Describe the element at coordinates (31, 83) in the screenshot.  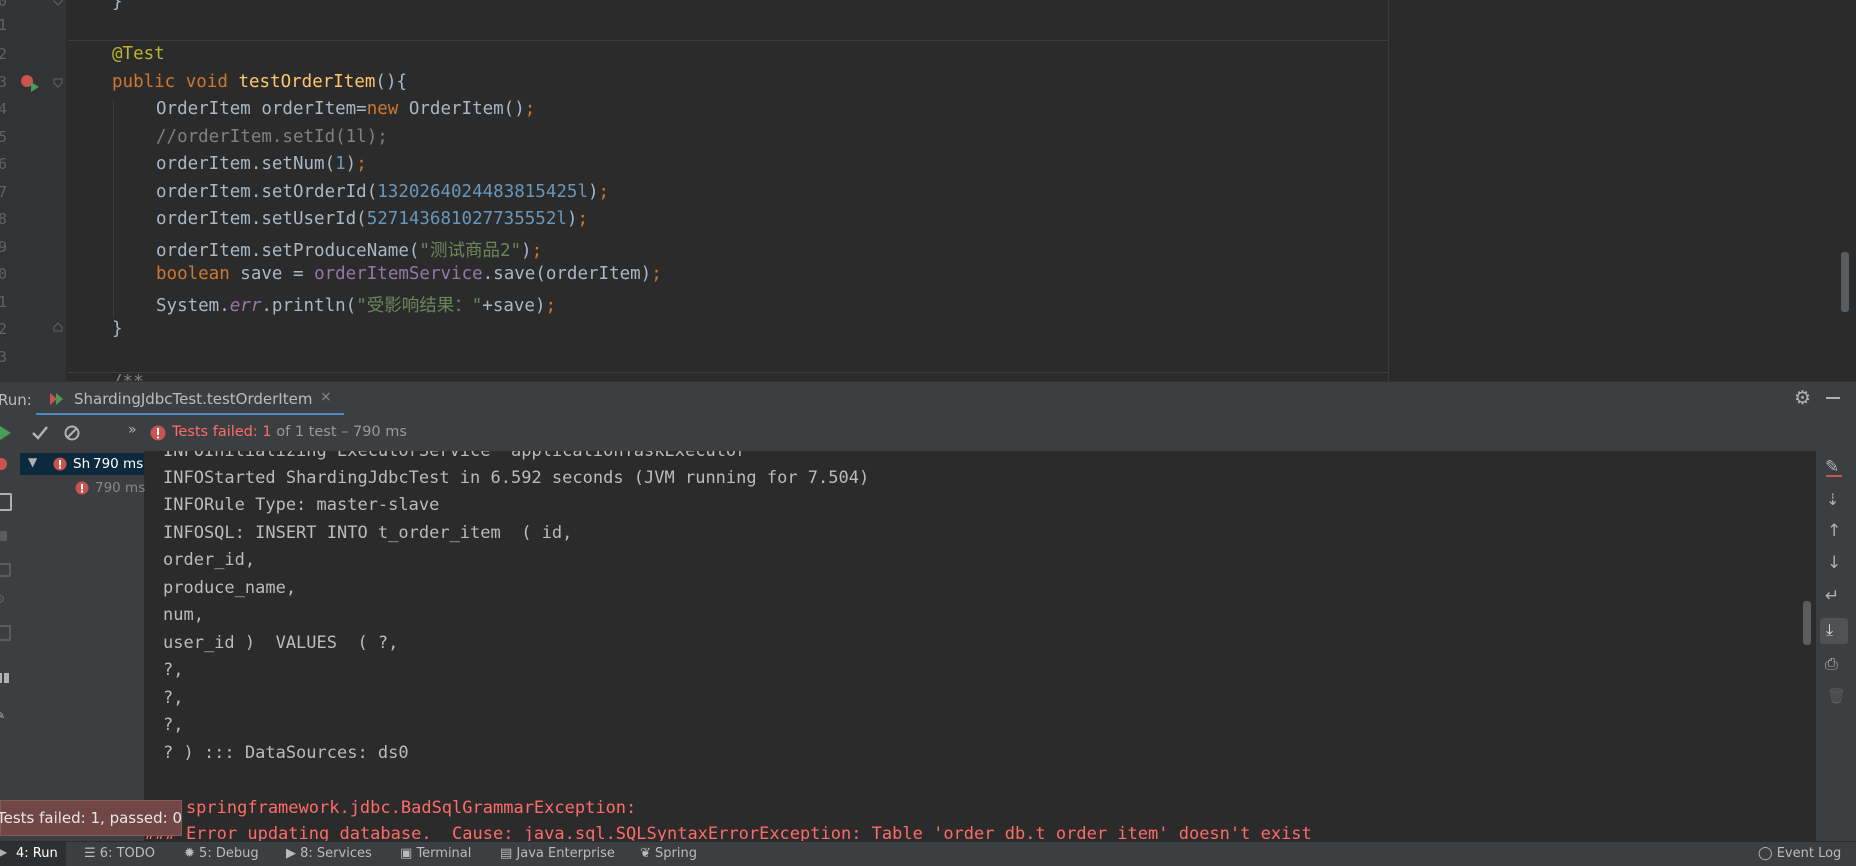
I see `run-test-gutter-icon` at that location.